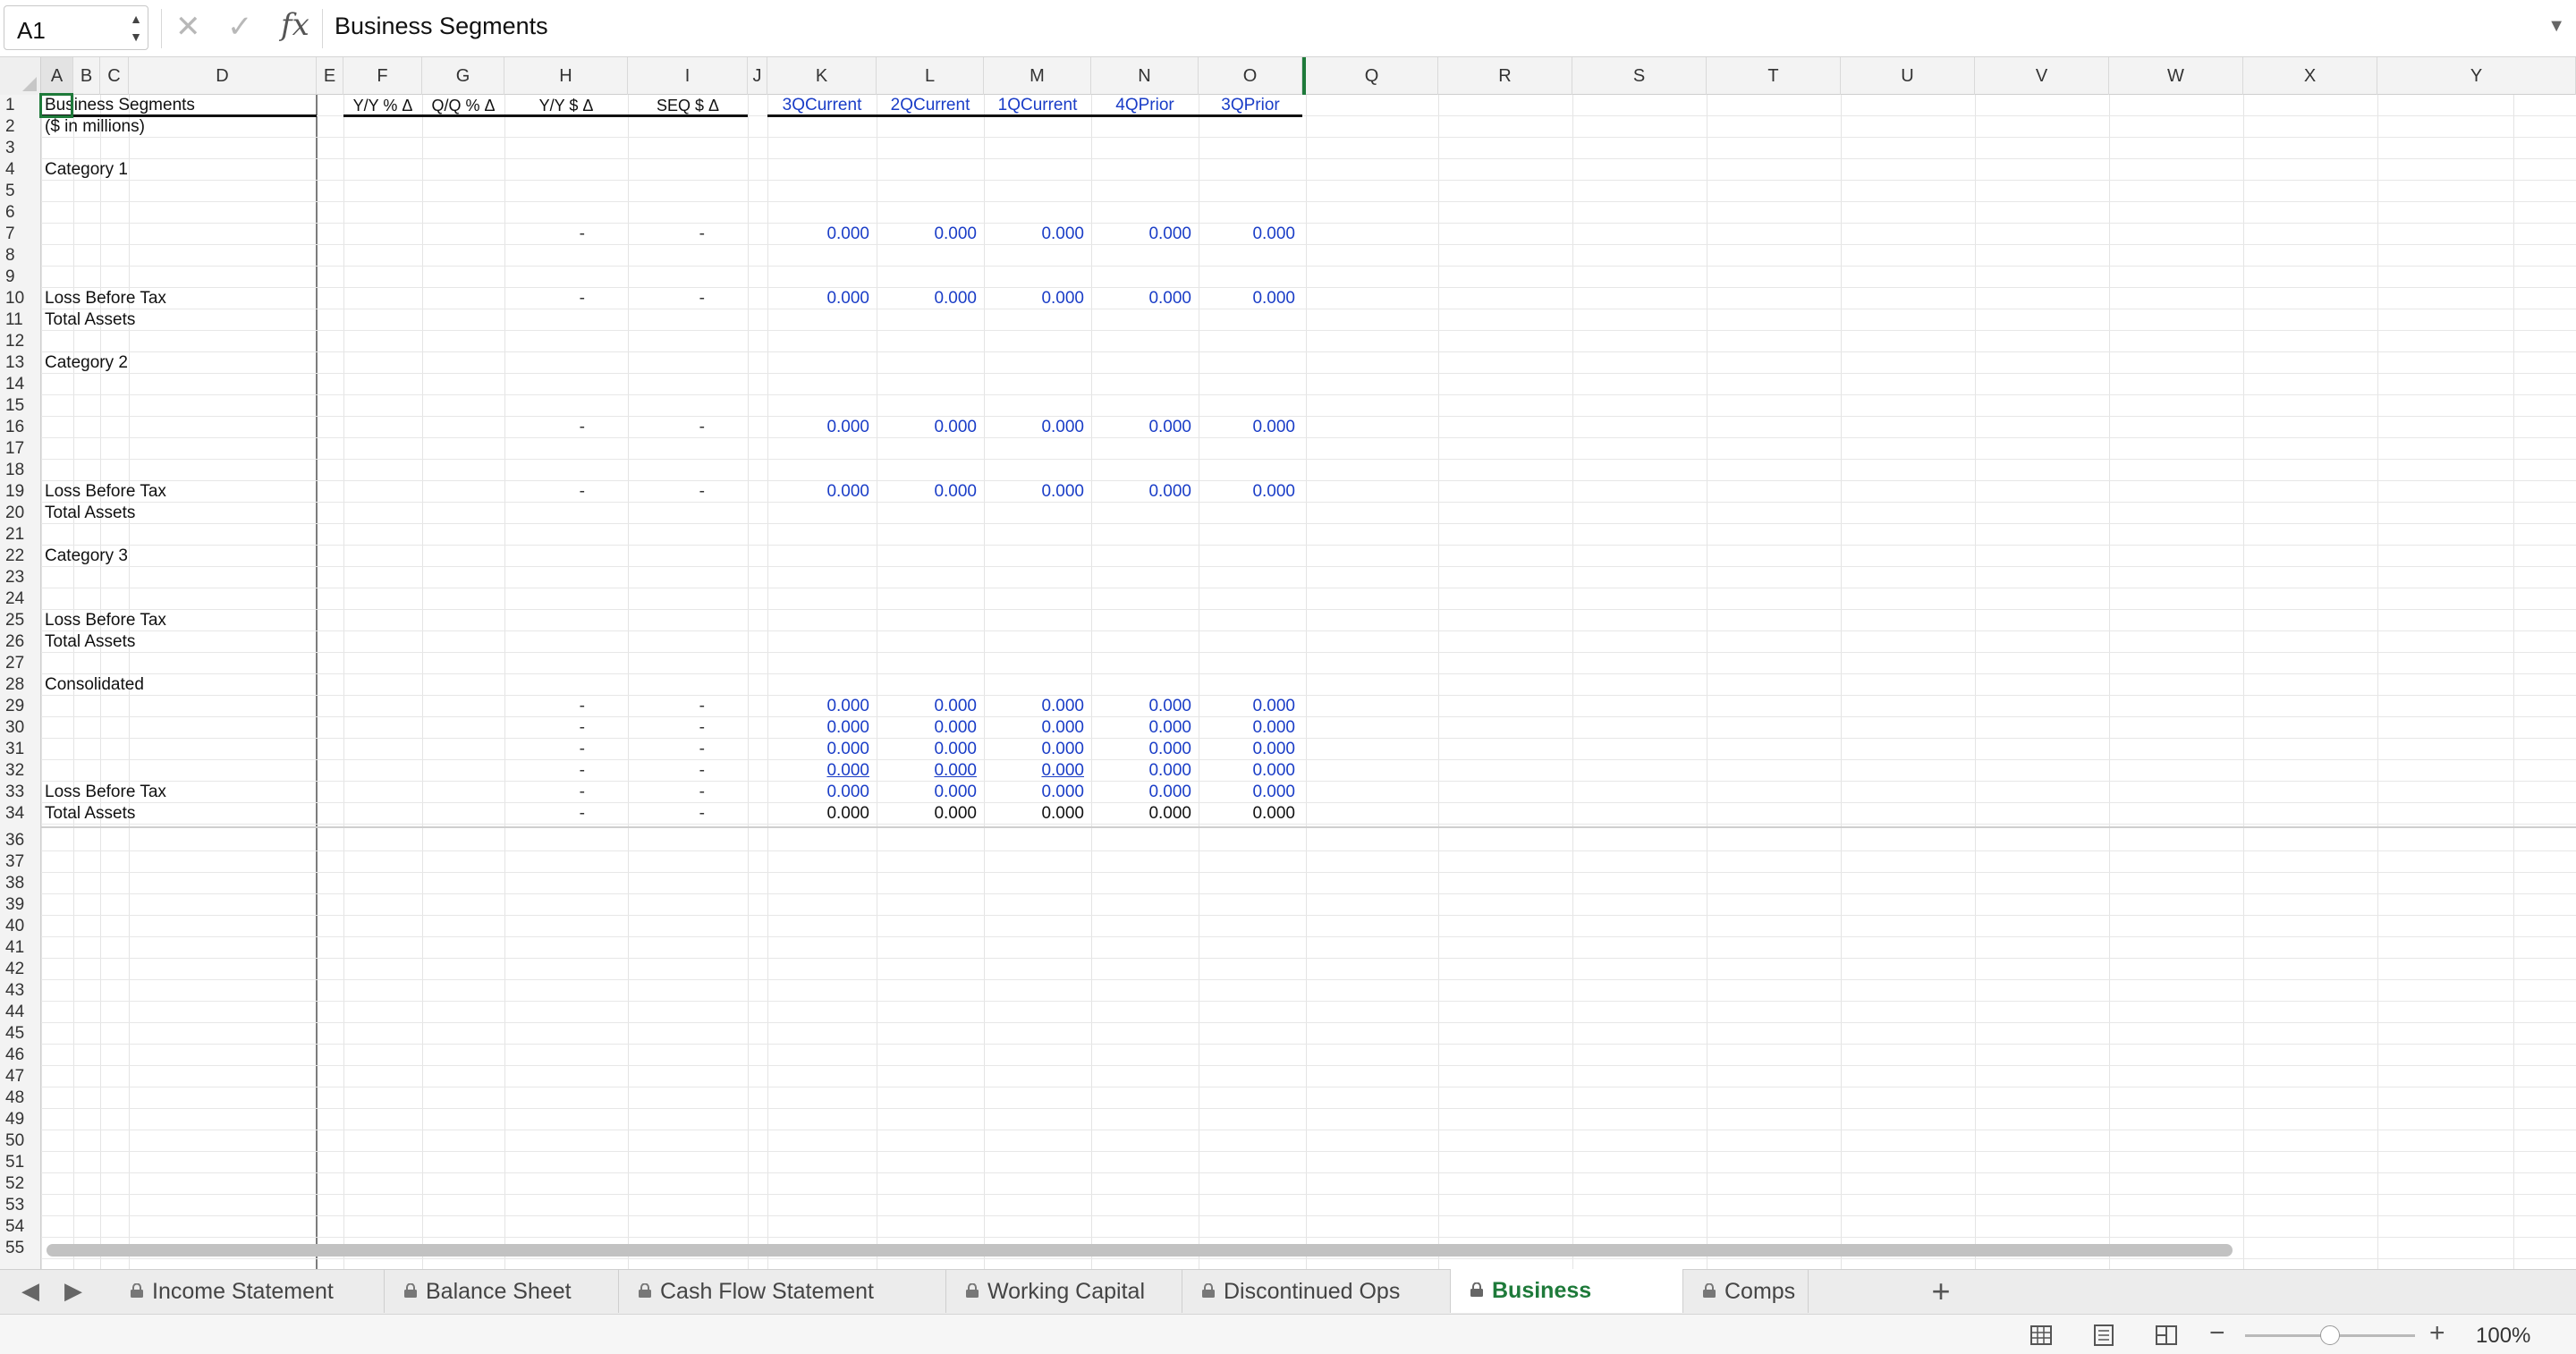  I want to click on column-header-o: O, so click(1250, 76).